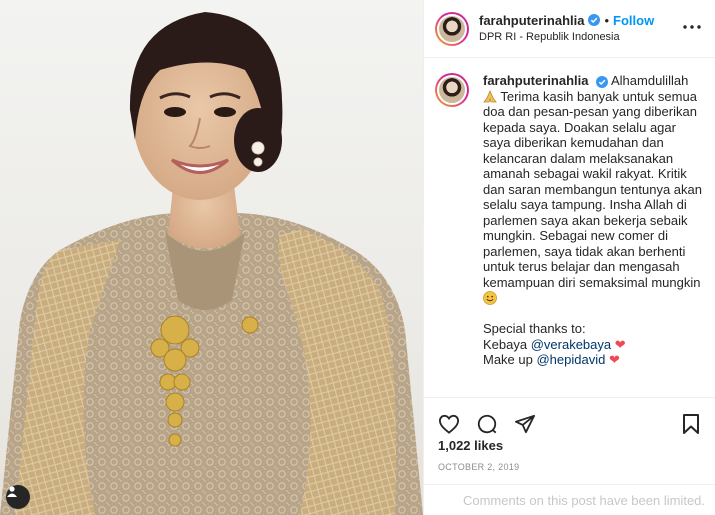 The width and height of the screenshot is (715, 515). What do you see at coordinates (692, 27) in the screenshot?
I see `more-options-icon` at bounding box center [692, 27].